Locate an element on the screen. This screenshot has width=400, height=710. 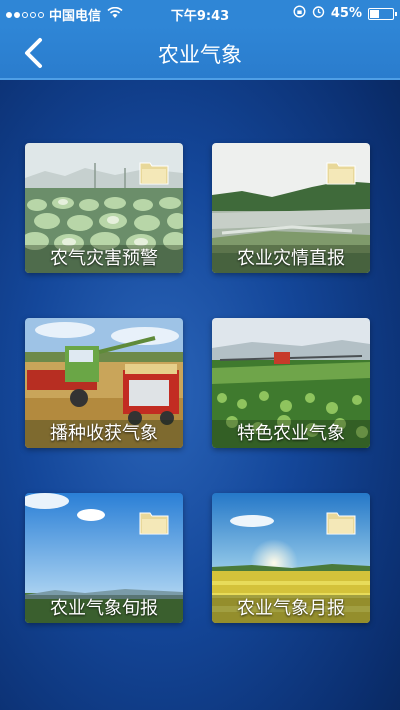
tile-label: 农业气象旬报 is located at coordinates (104, 609).